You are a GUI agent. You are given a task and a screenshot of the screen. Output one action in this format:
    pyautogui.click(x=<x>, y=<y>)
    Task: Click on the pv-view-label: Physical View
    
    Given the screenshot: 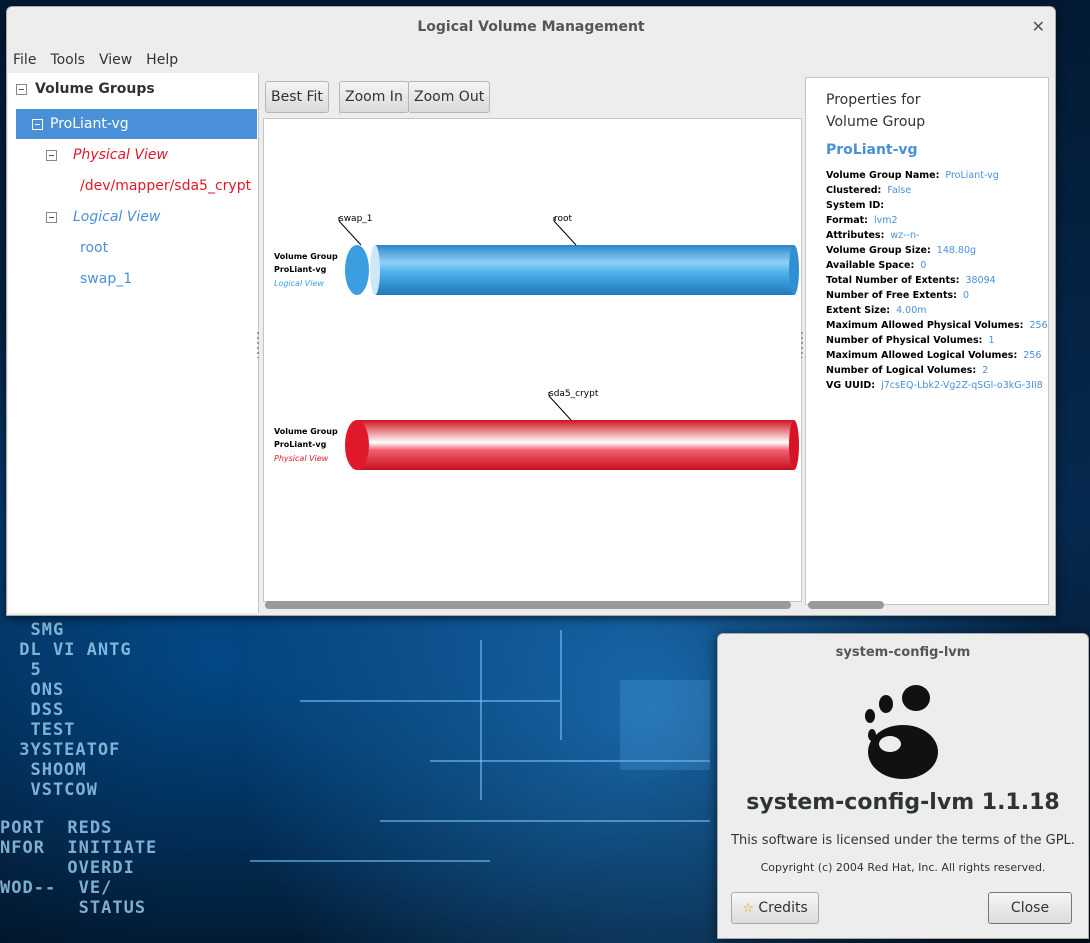 What is the action you would take?
    pyautogui.click(x=301, y=458)
    